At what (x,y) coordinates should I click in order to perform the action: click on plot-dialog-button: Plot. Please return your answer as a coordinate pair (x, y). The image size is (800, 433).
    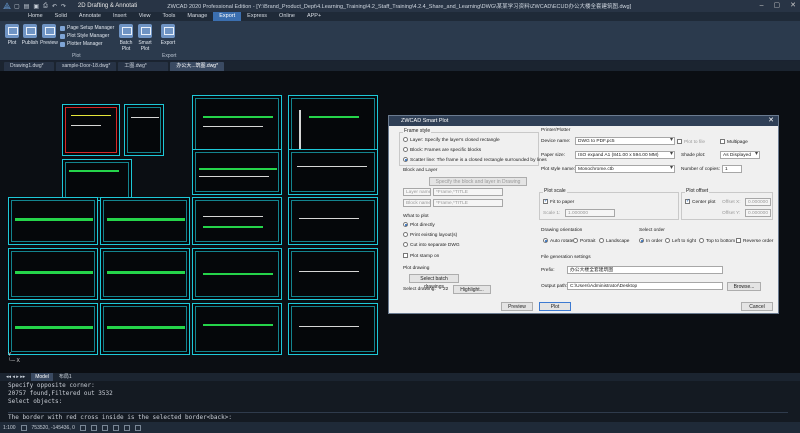
    Looking at the image, I should click on (555, 306).